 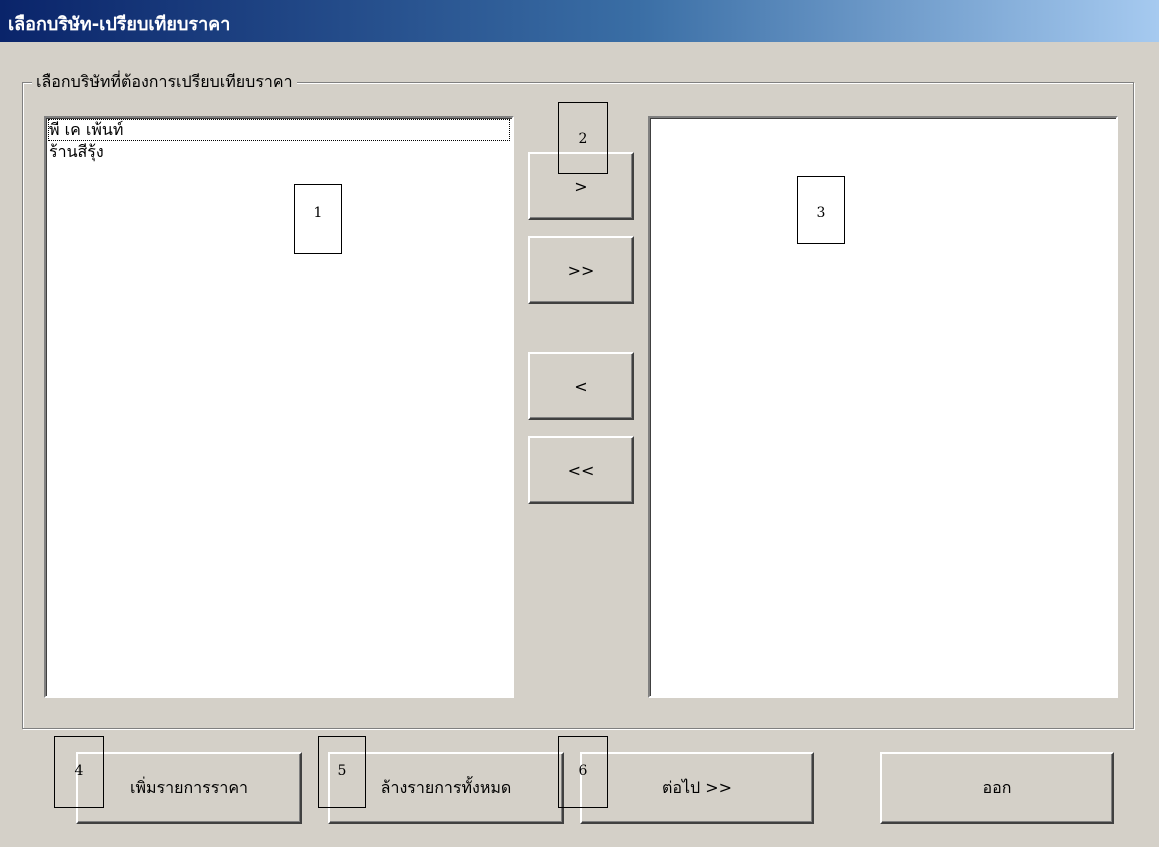 I want to click on list-item: พี เค เพ้นท์, so click(x=279, y=130).